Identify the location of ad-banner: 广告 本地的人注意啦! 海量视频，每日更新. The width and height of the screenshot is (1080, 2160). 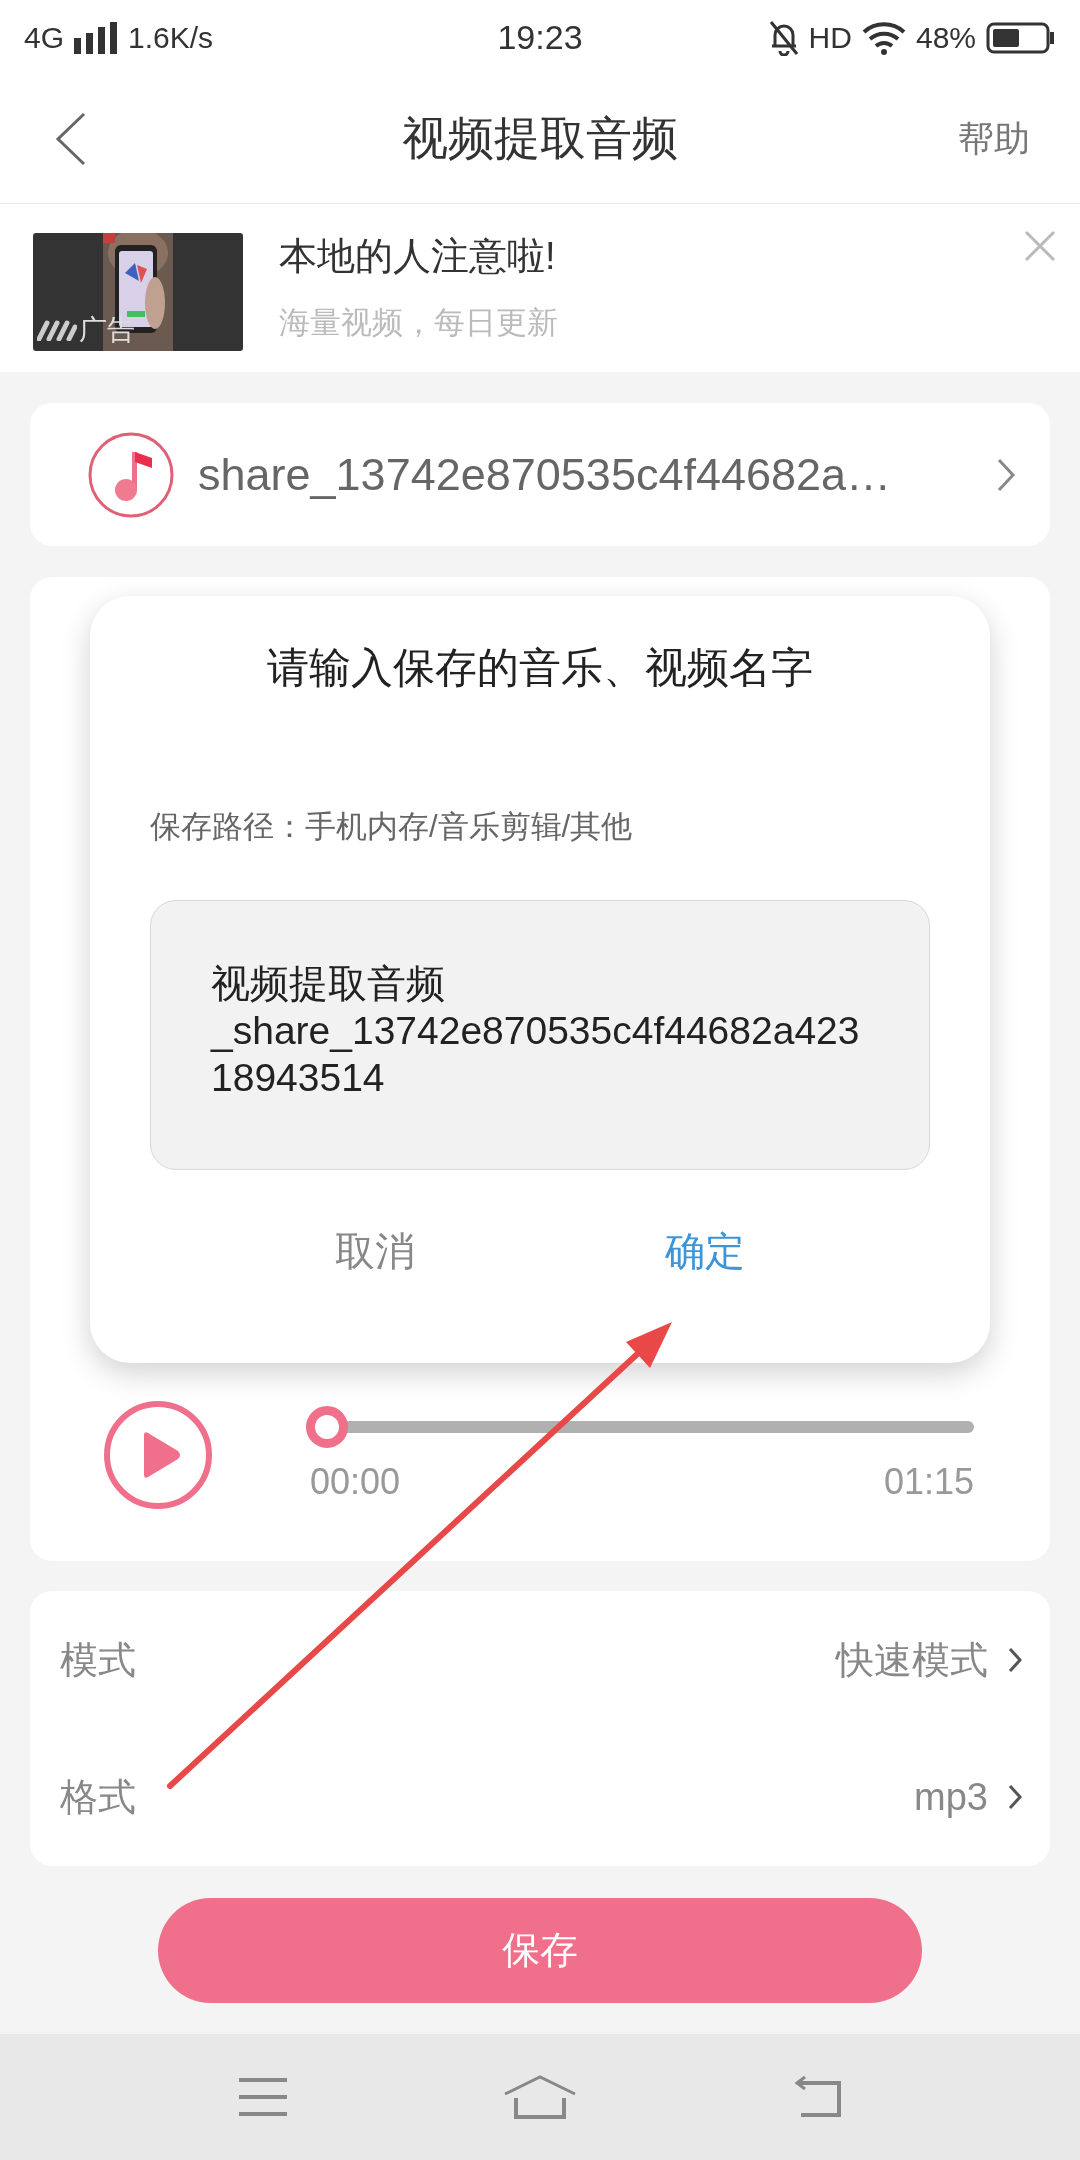
(540, 288).